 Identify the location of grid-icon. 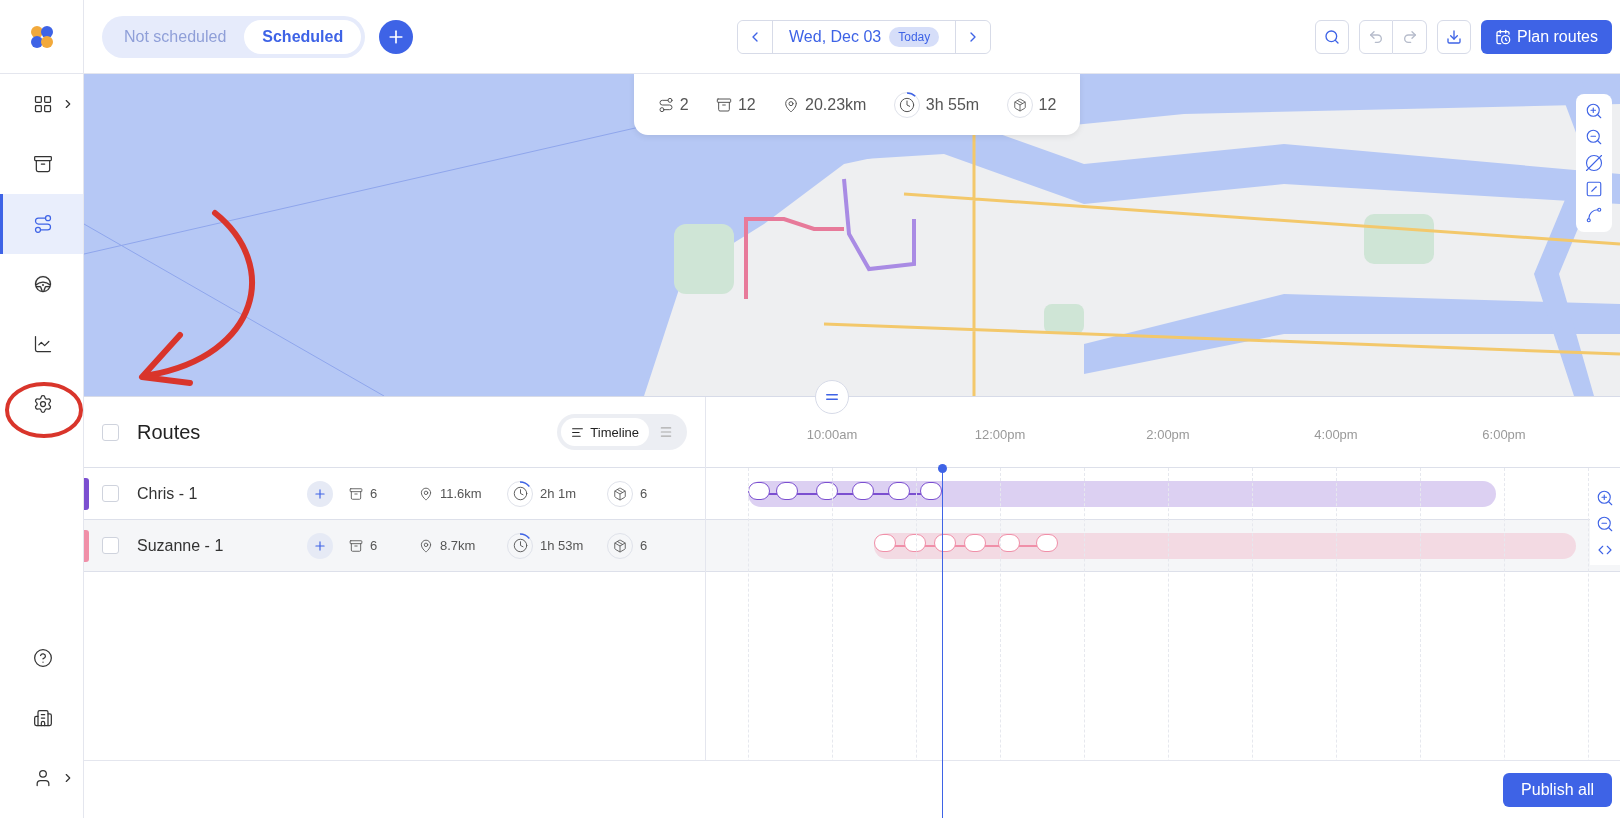
(43, 104).